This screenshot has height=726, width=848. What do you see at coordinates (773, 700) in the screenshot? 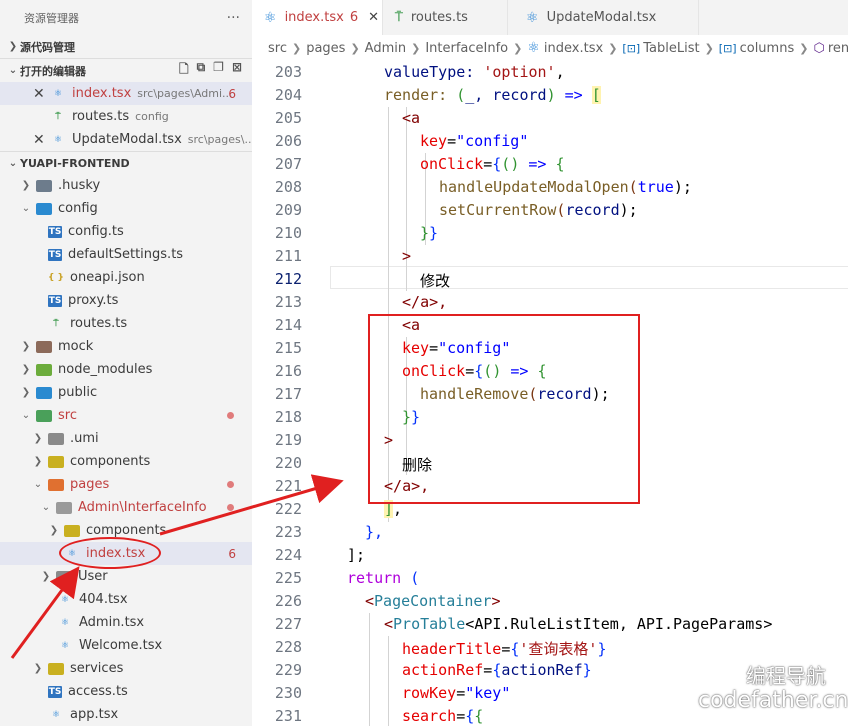
I see `watermark-url: codefather.cn` at bounding box center [773, 700].